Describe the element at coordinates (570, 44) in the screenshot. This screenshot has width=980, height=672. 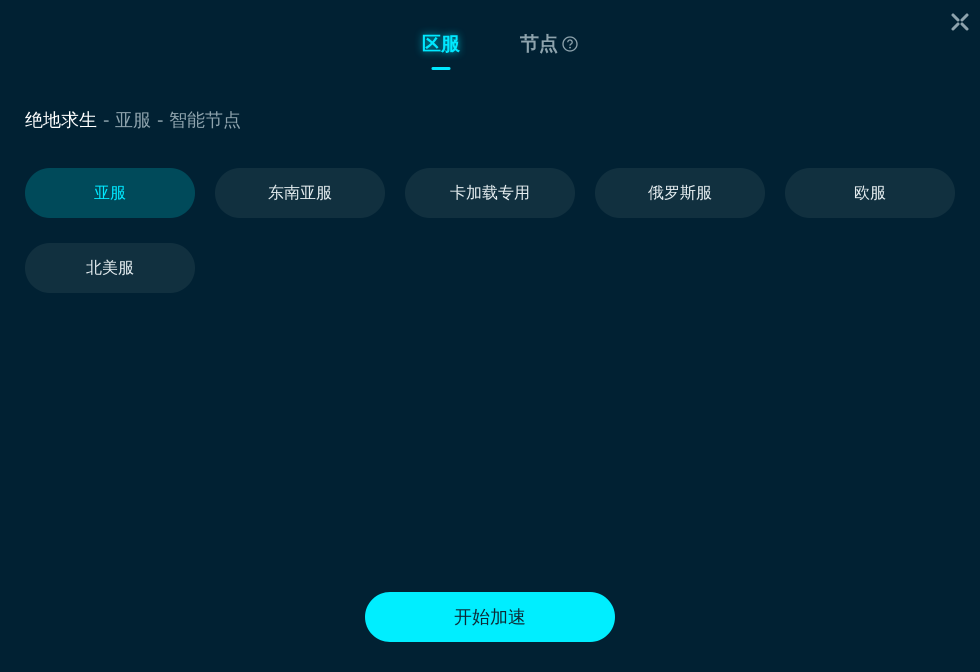
I see `help-icon` at that location.